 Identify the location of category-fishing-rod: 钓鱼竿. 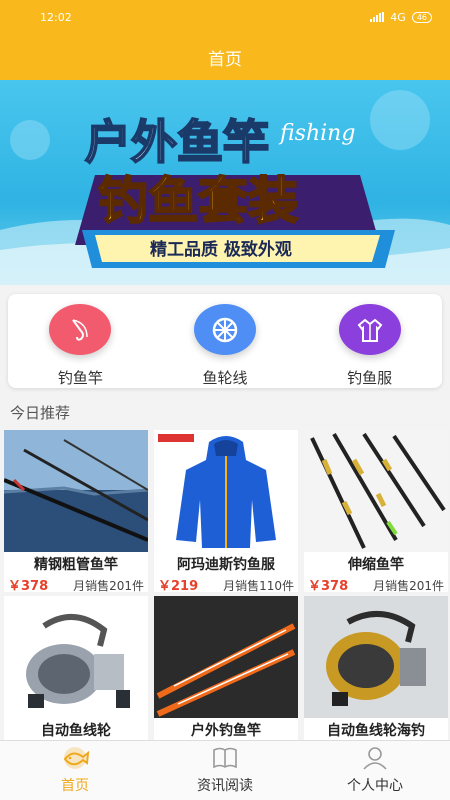
(80, 341).